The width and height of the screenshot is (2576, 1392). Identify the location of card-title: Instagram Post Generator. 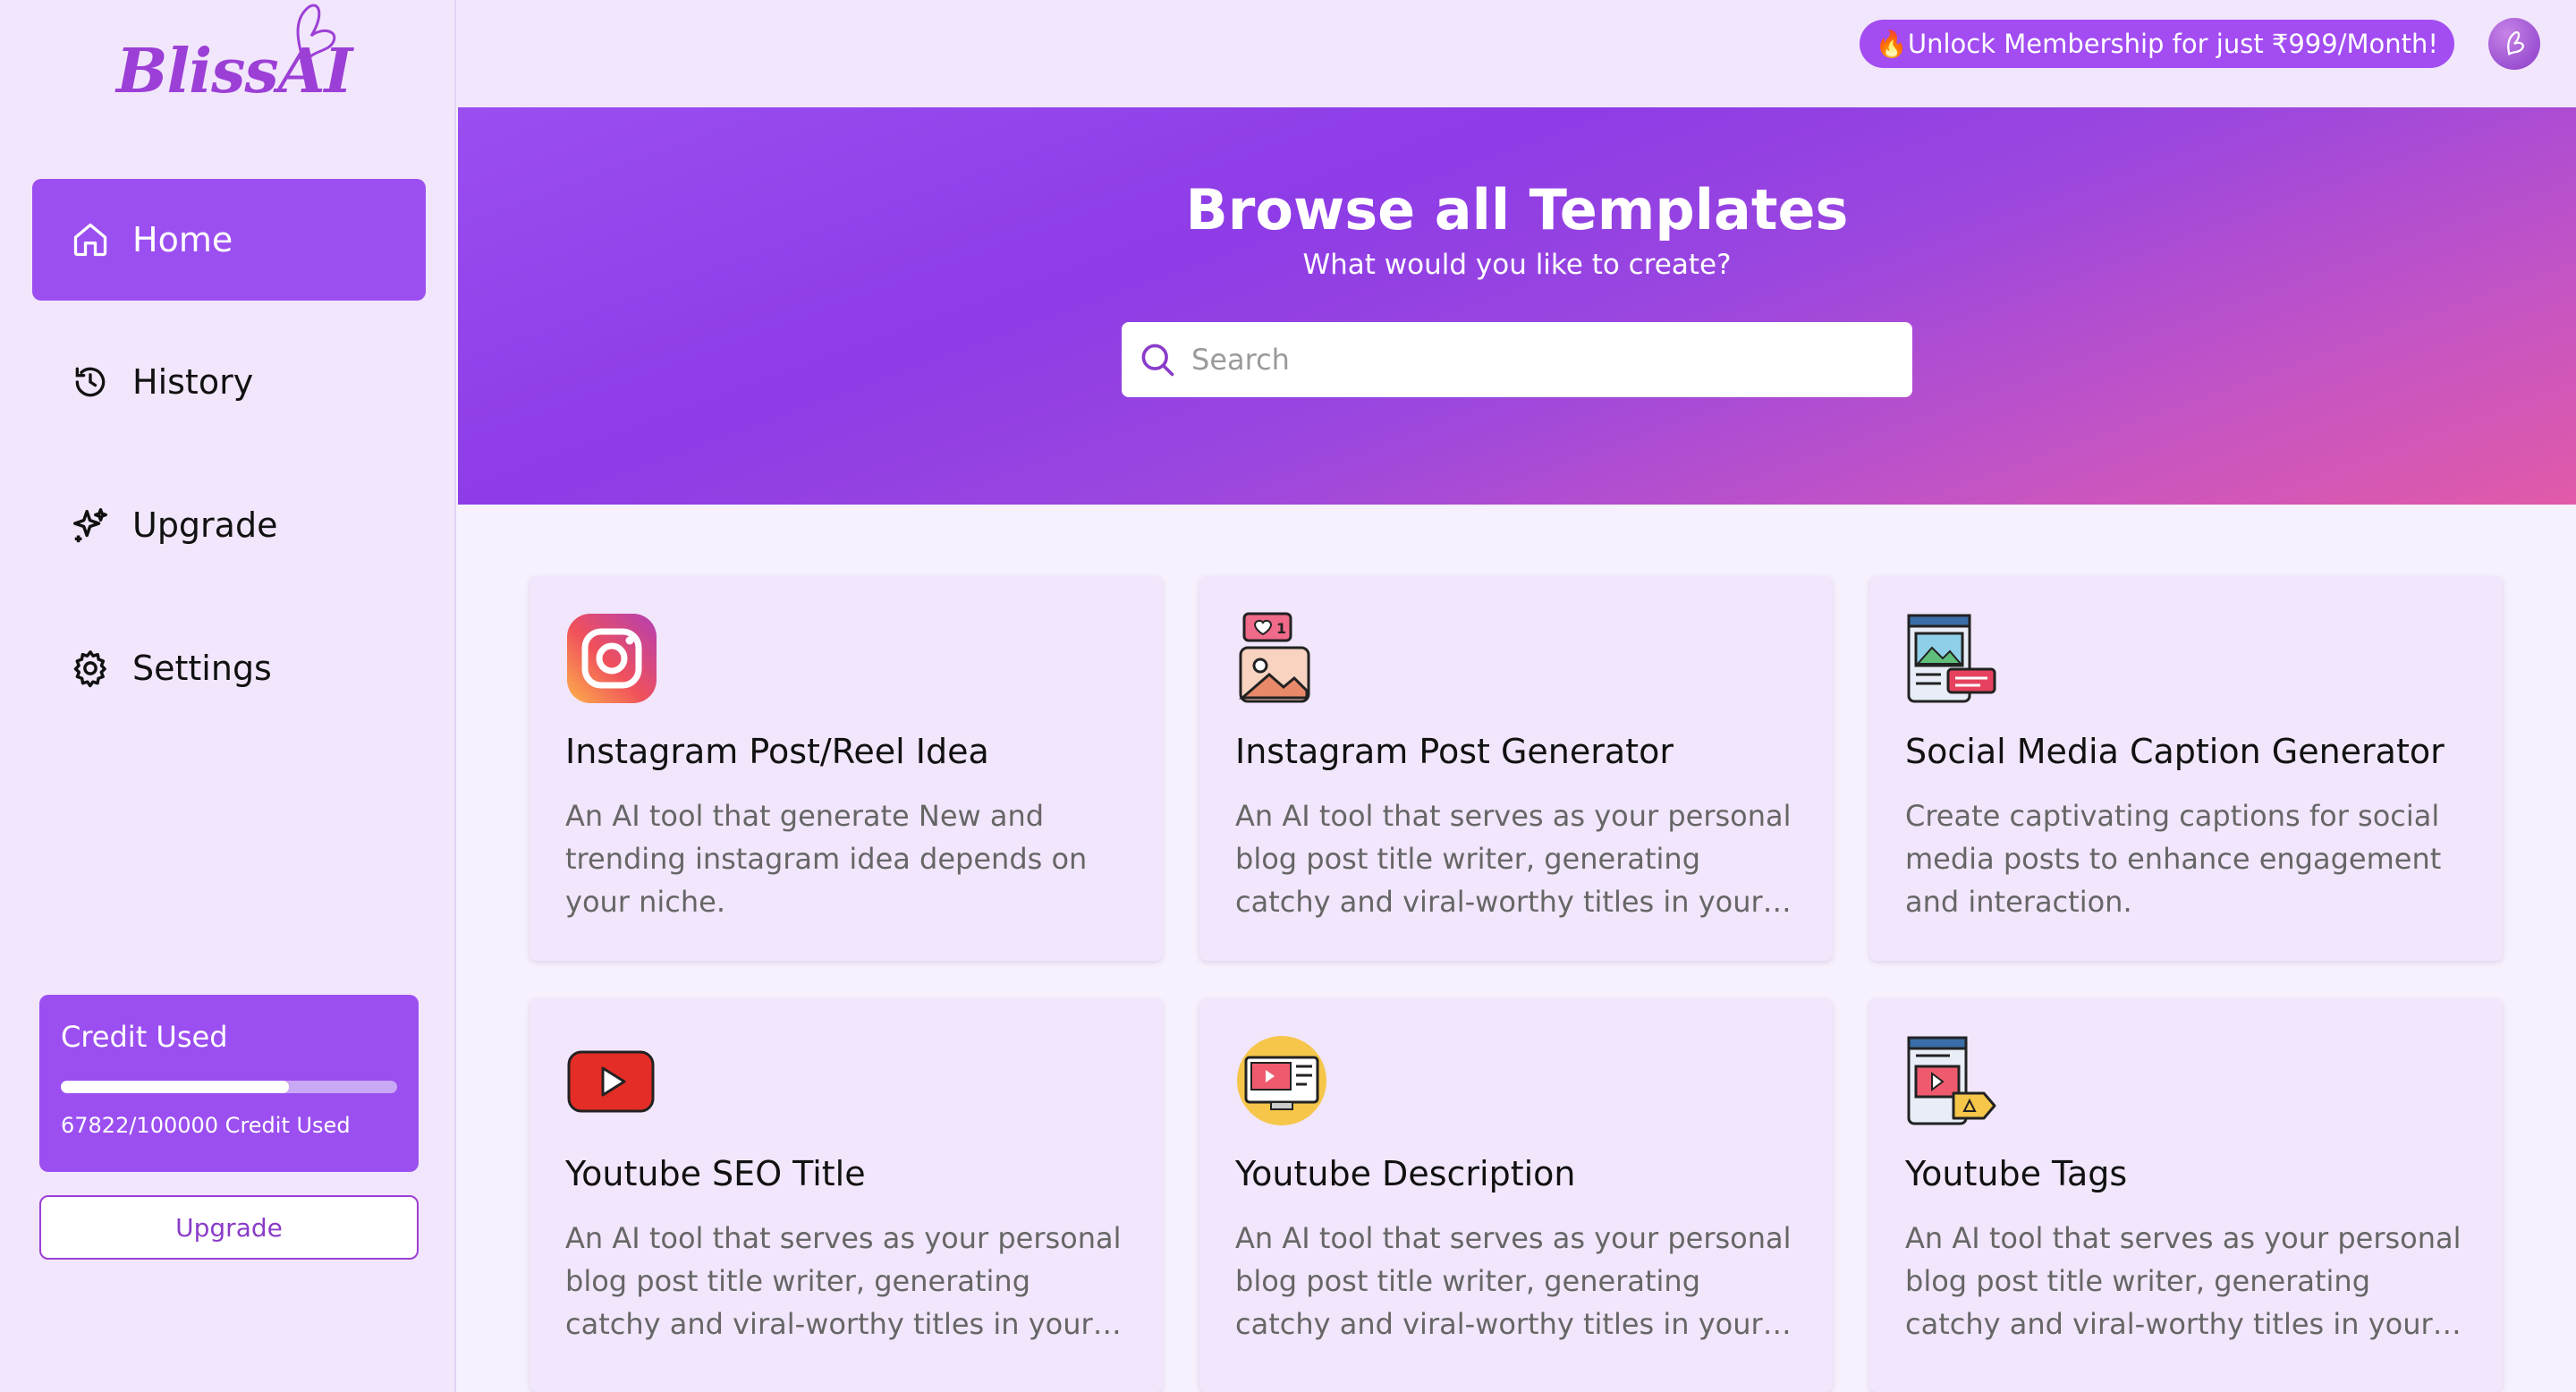
(1454, 751).